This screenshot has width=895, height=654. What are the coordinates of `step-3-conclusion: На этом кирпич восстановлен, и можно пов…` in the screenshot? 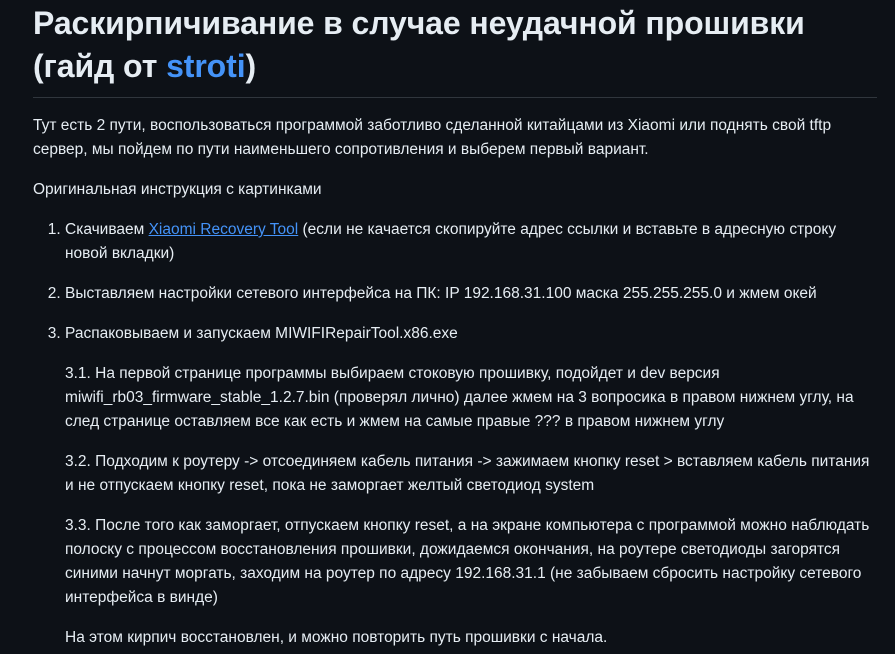 It's located at (336, 637).